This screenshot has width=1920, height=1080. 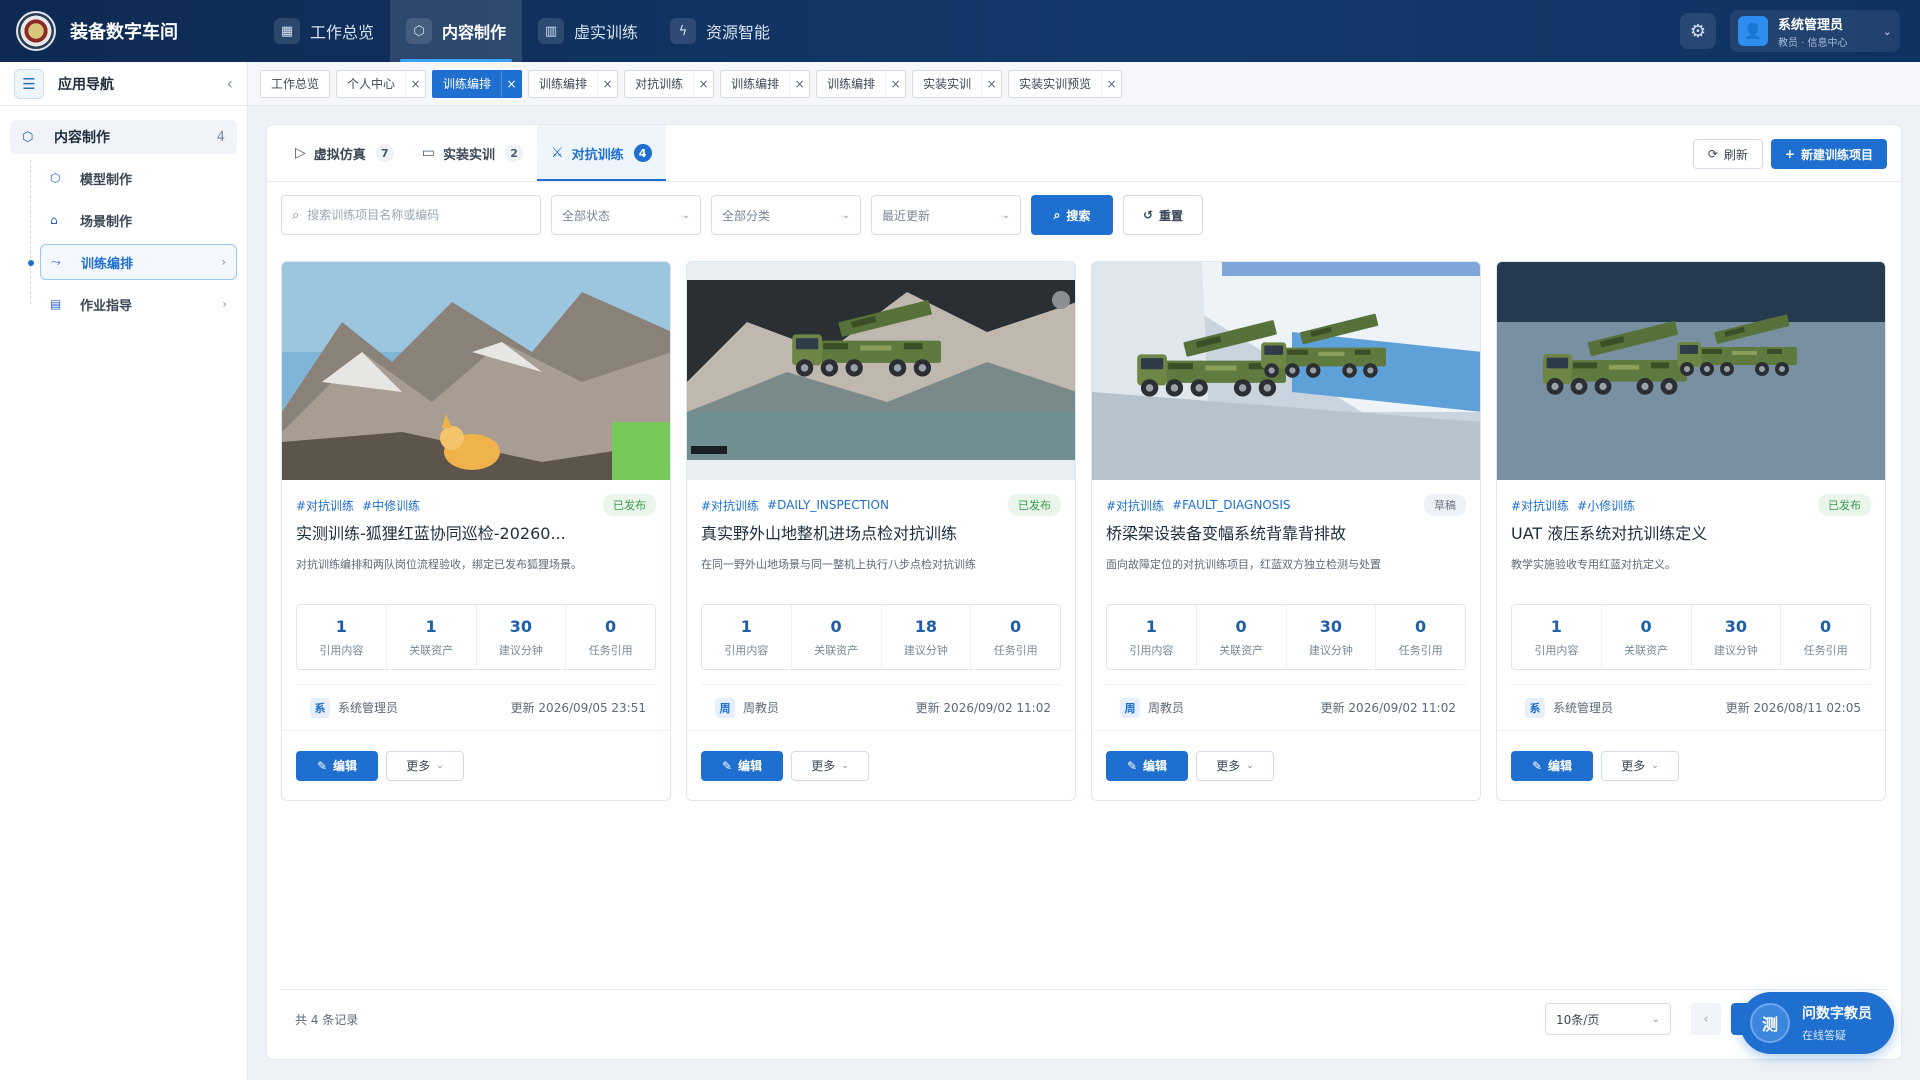 What do you see at coordinates (586, 215) in the screenshot?
I see `status-select-value: 全部状态` at bounding box center [586, 215].